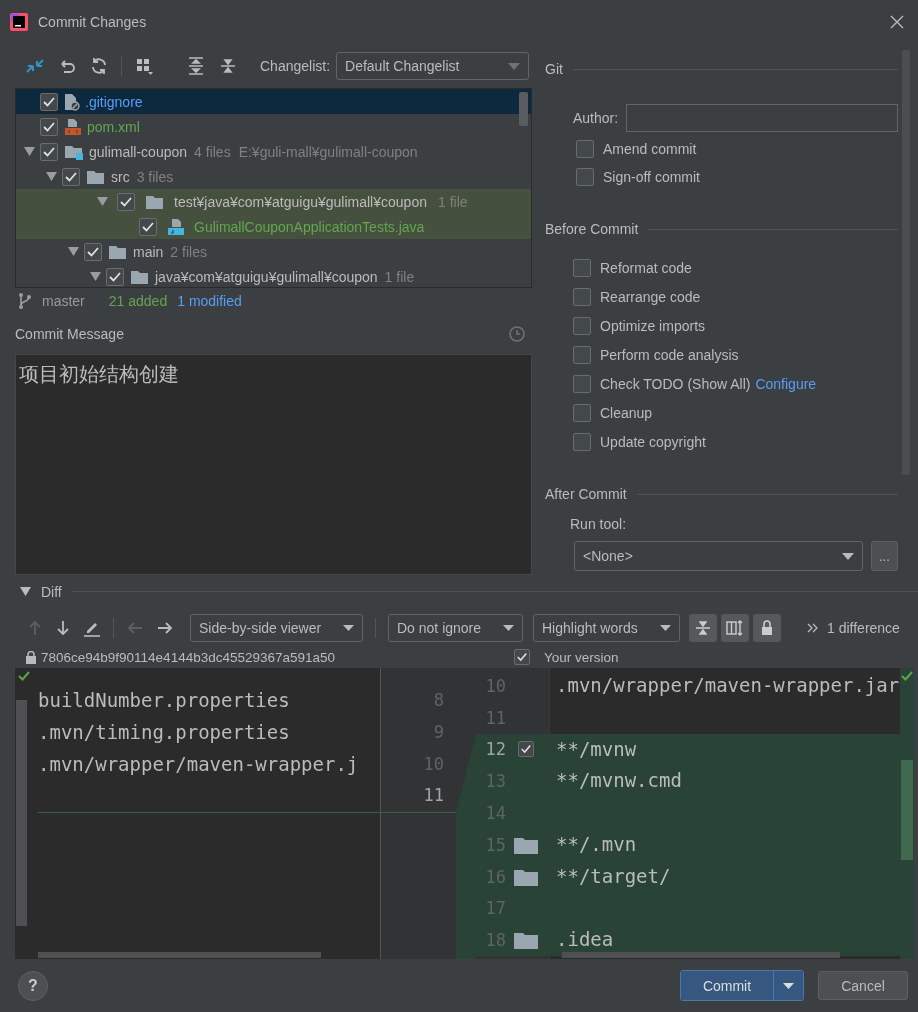 The width and height of the screenshot is (918, 1012). What do you see at coordinates (727, 985) in the screenshot?
I see `commit-button: Commit` at bounding box center [727, 985].